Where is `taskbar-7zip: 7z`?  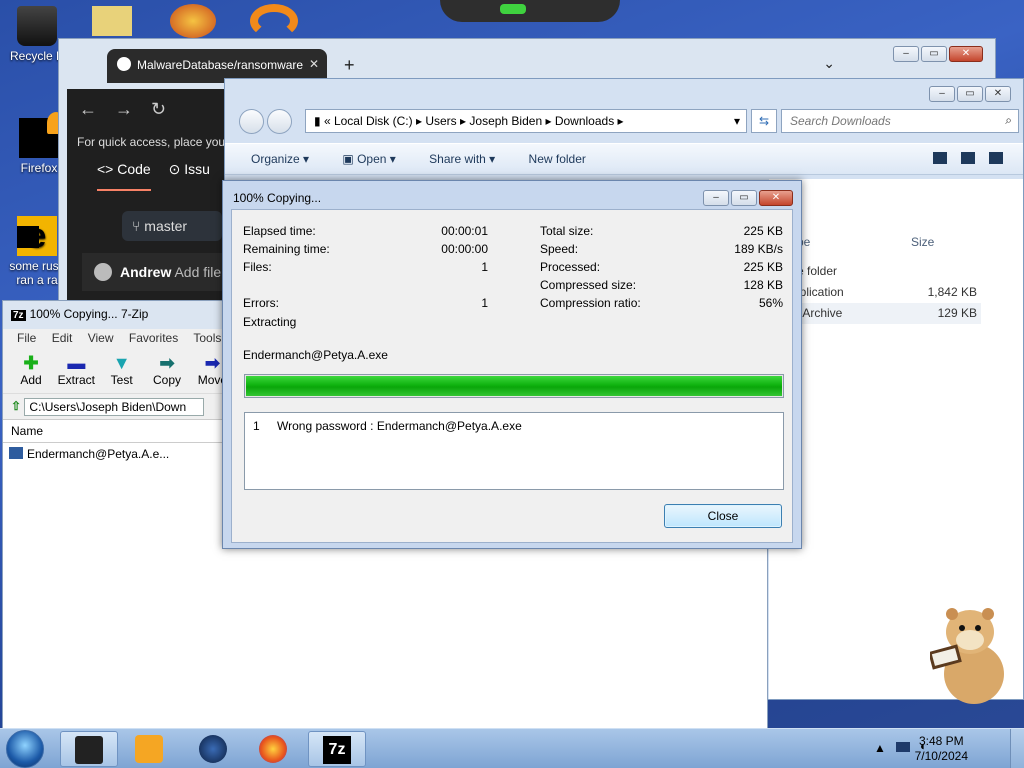
taskbar-7zip: 7z is located at coordinates (337, 749).